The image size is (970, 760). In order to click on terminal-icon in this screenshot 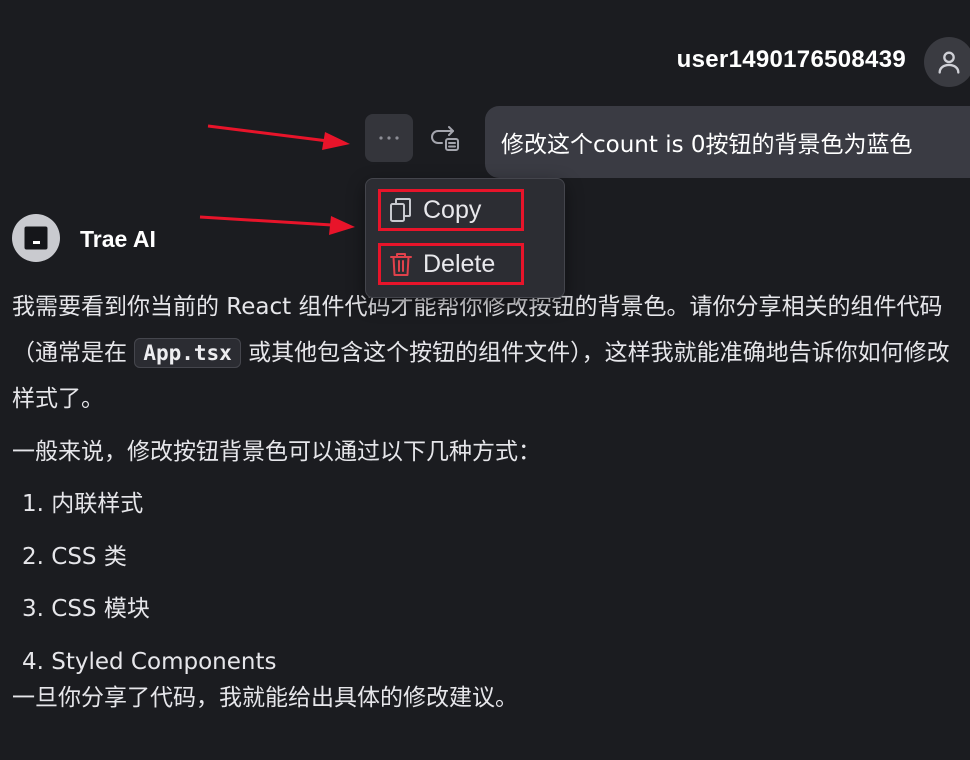, I will do `click(36, 238)`.